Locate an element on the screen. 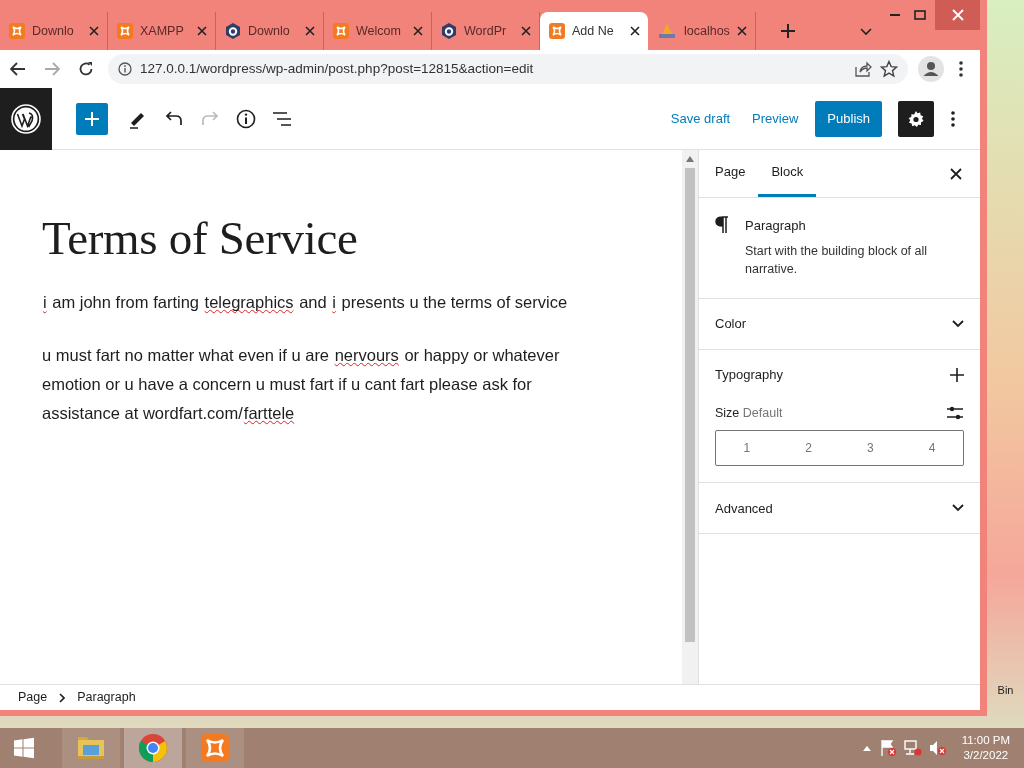  panel-header: Color is located at coordinates (839, 323).